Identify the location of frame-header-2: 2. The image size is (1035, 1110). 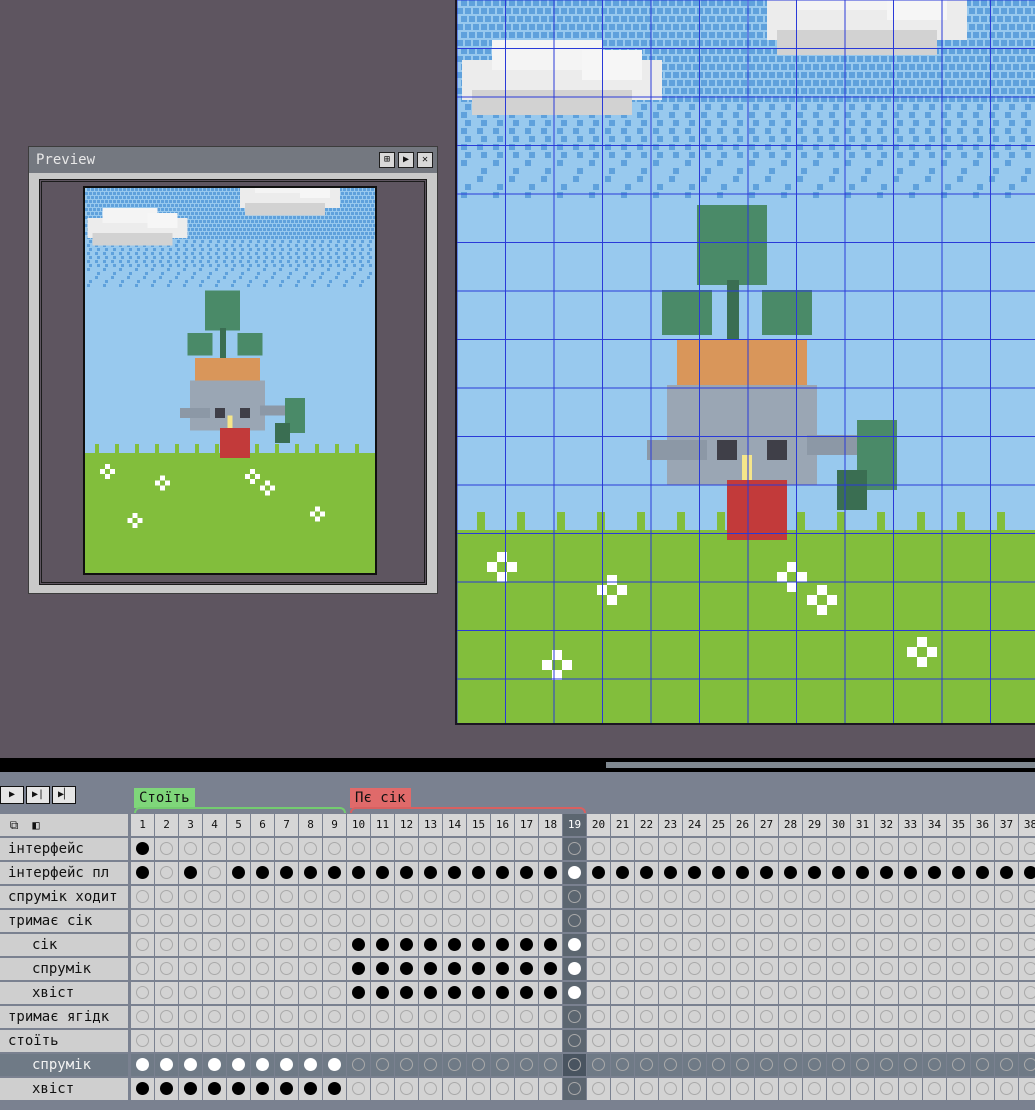
(166, 825).